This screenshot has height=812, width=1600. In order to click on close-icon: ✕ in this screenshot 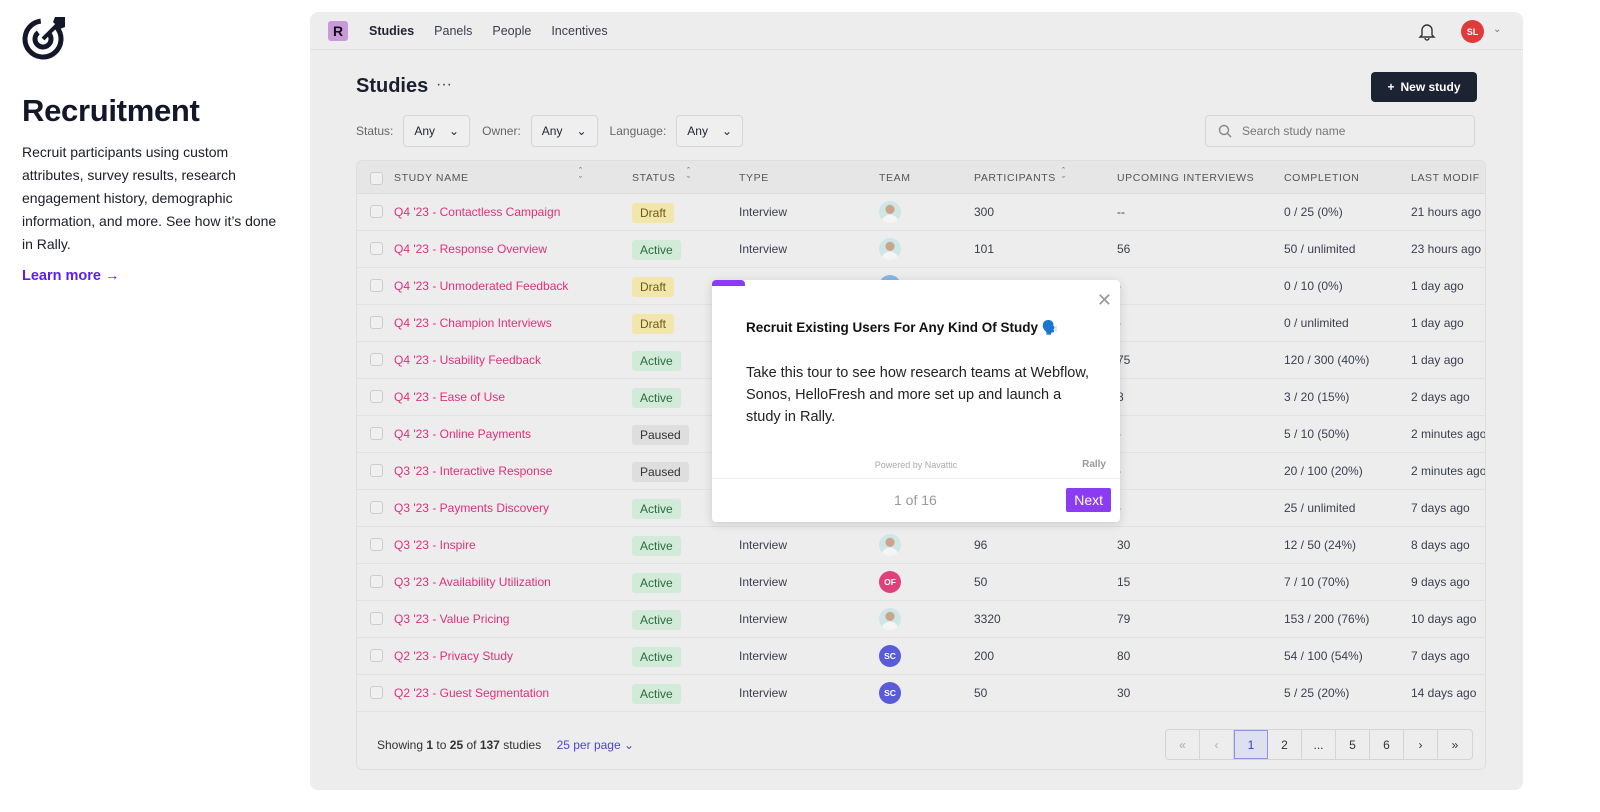, I will do `click(1104, 300)`.